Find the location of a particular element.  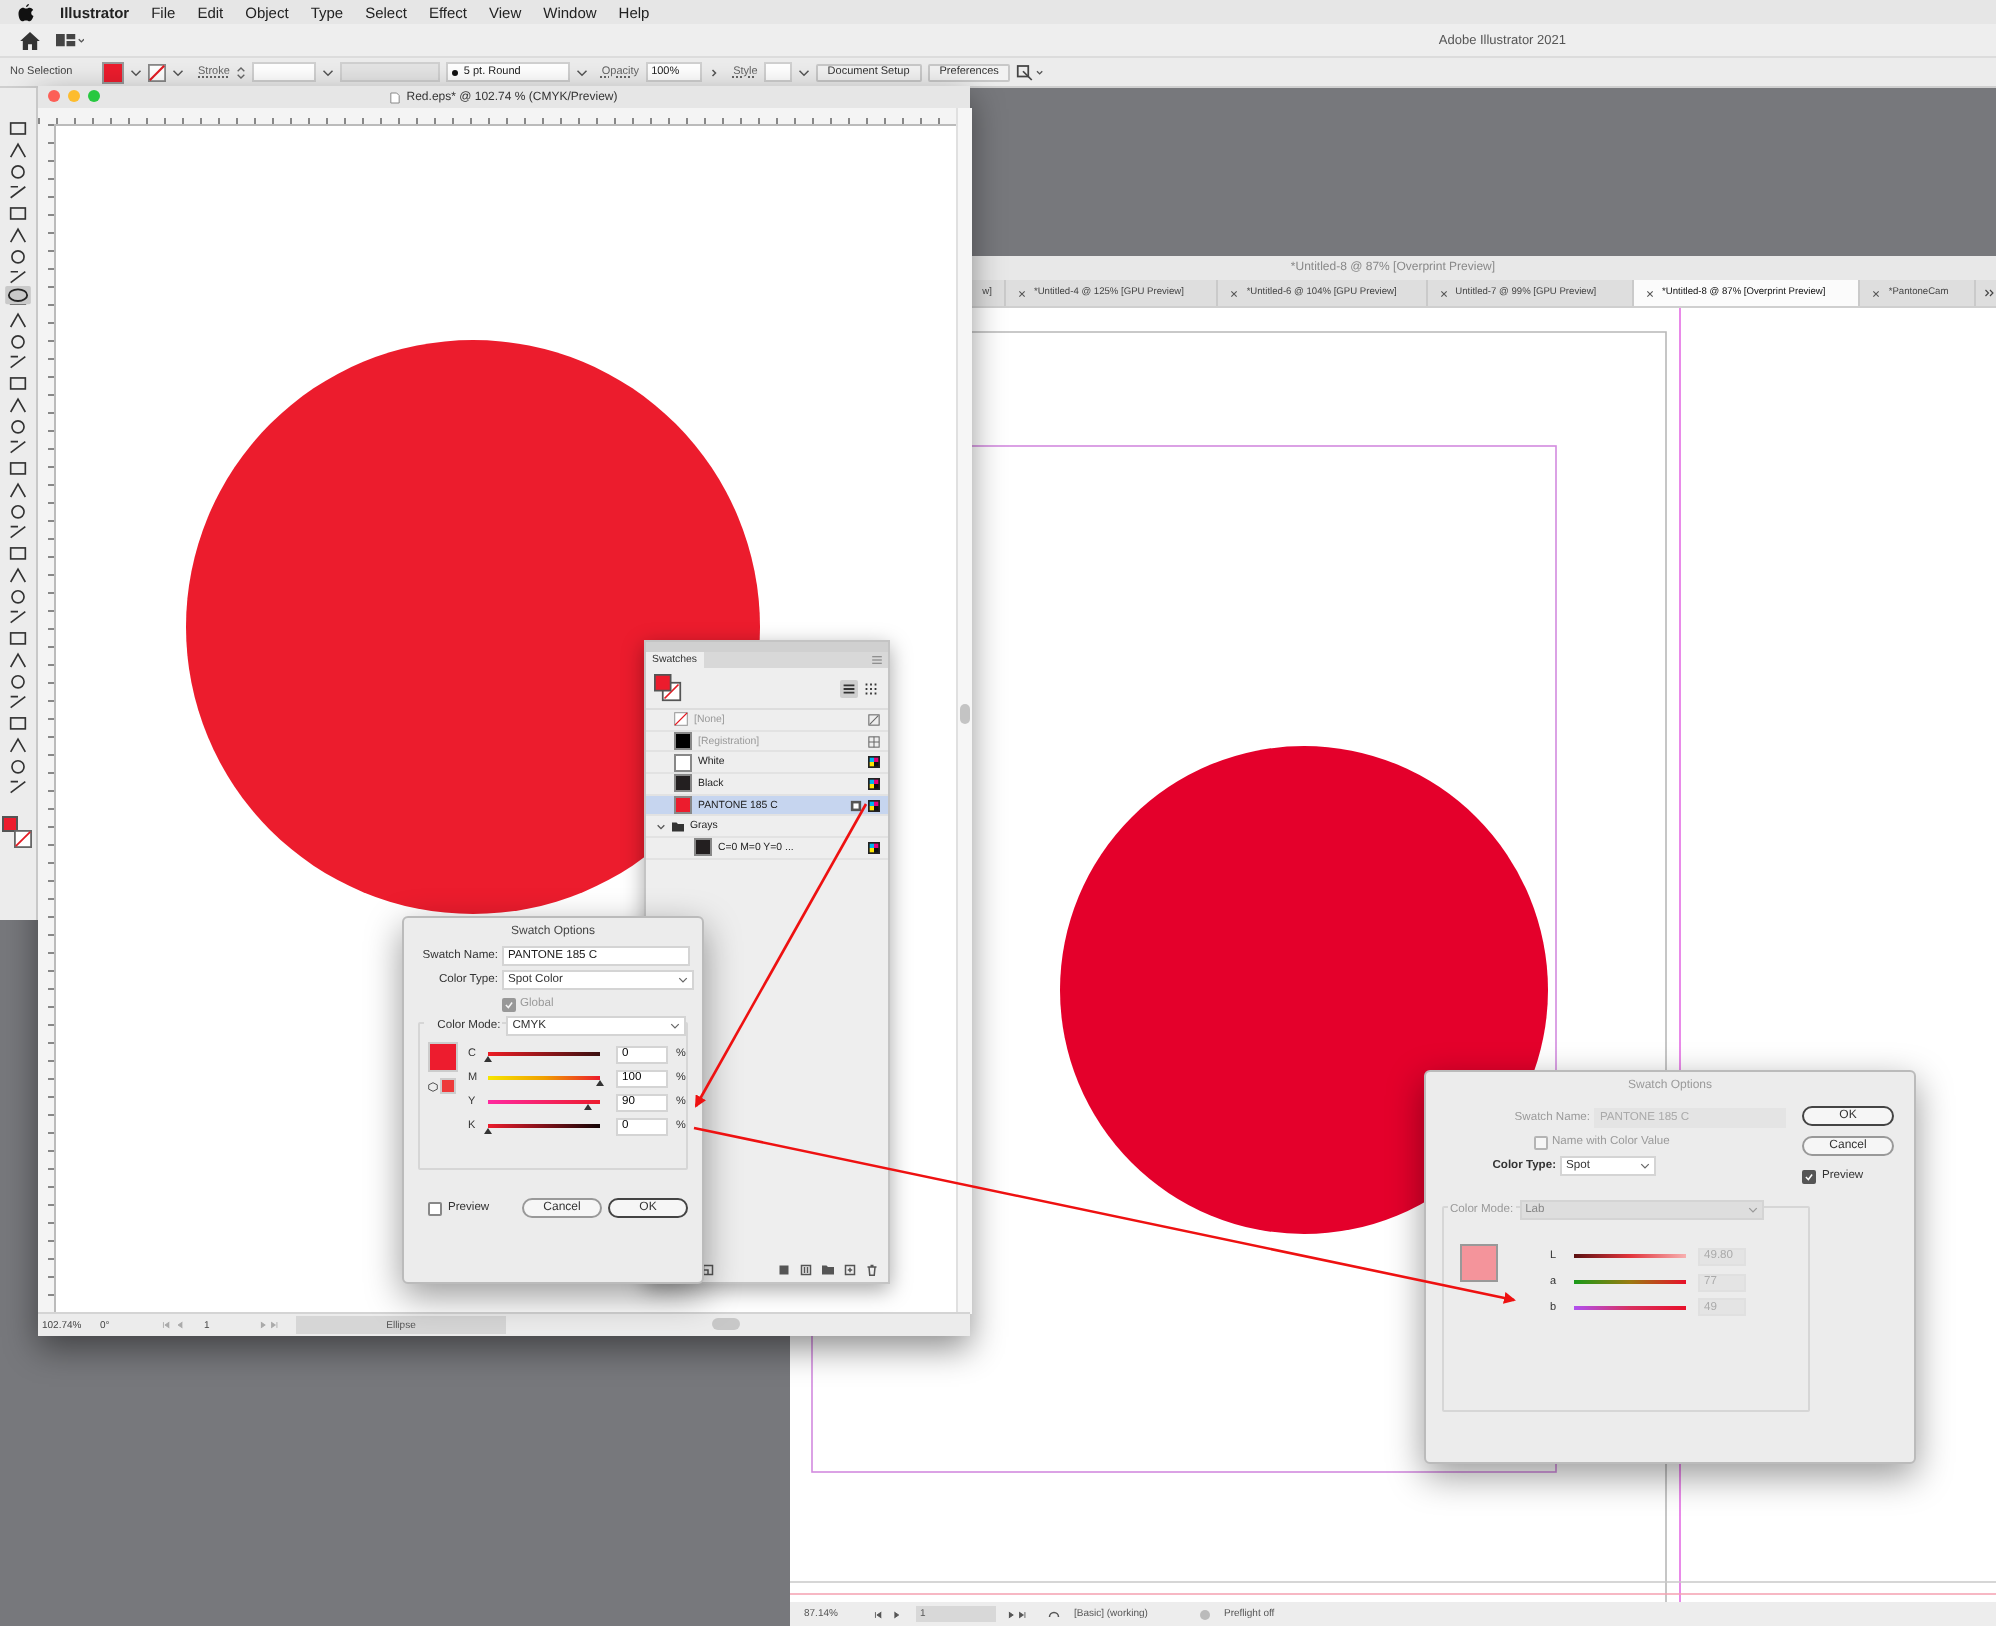

swatch-kind-icon is located at coordinates (784, 1270).